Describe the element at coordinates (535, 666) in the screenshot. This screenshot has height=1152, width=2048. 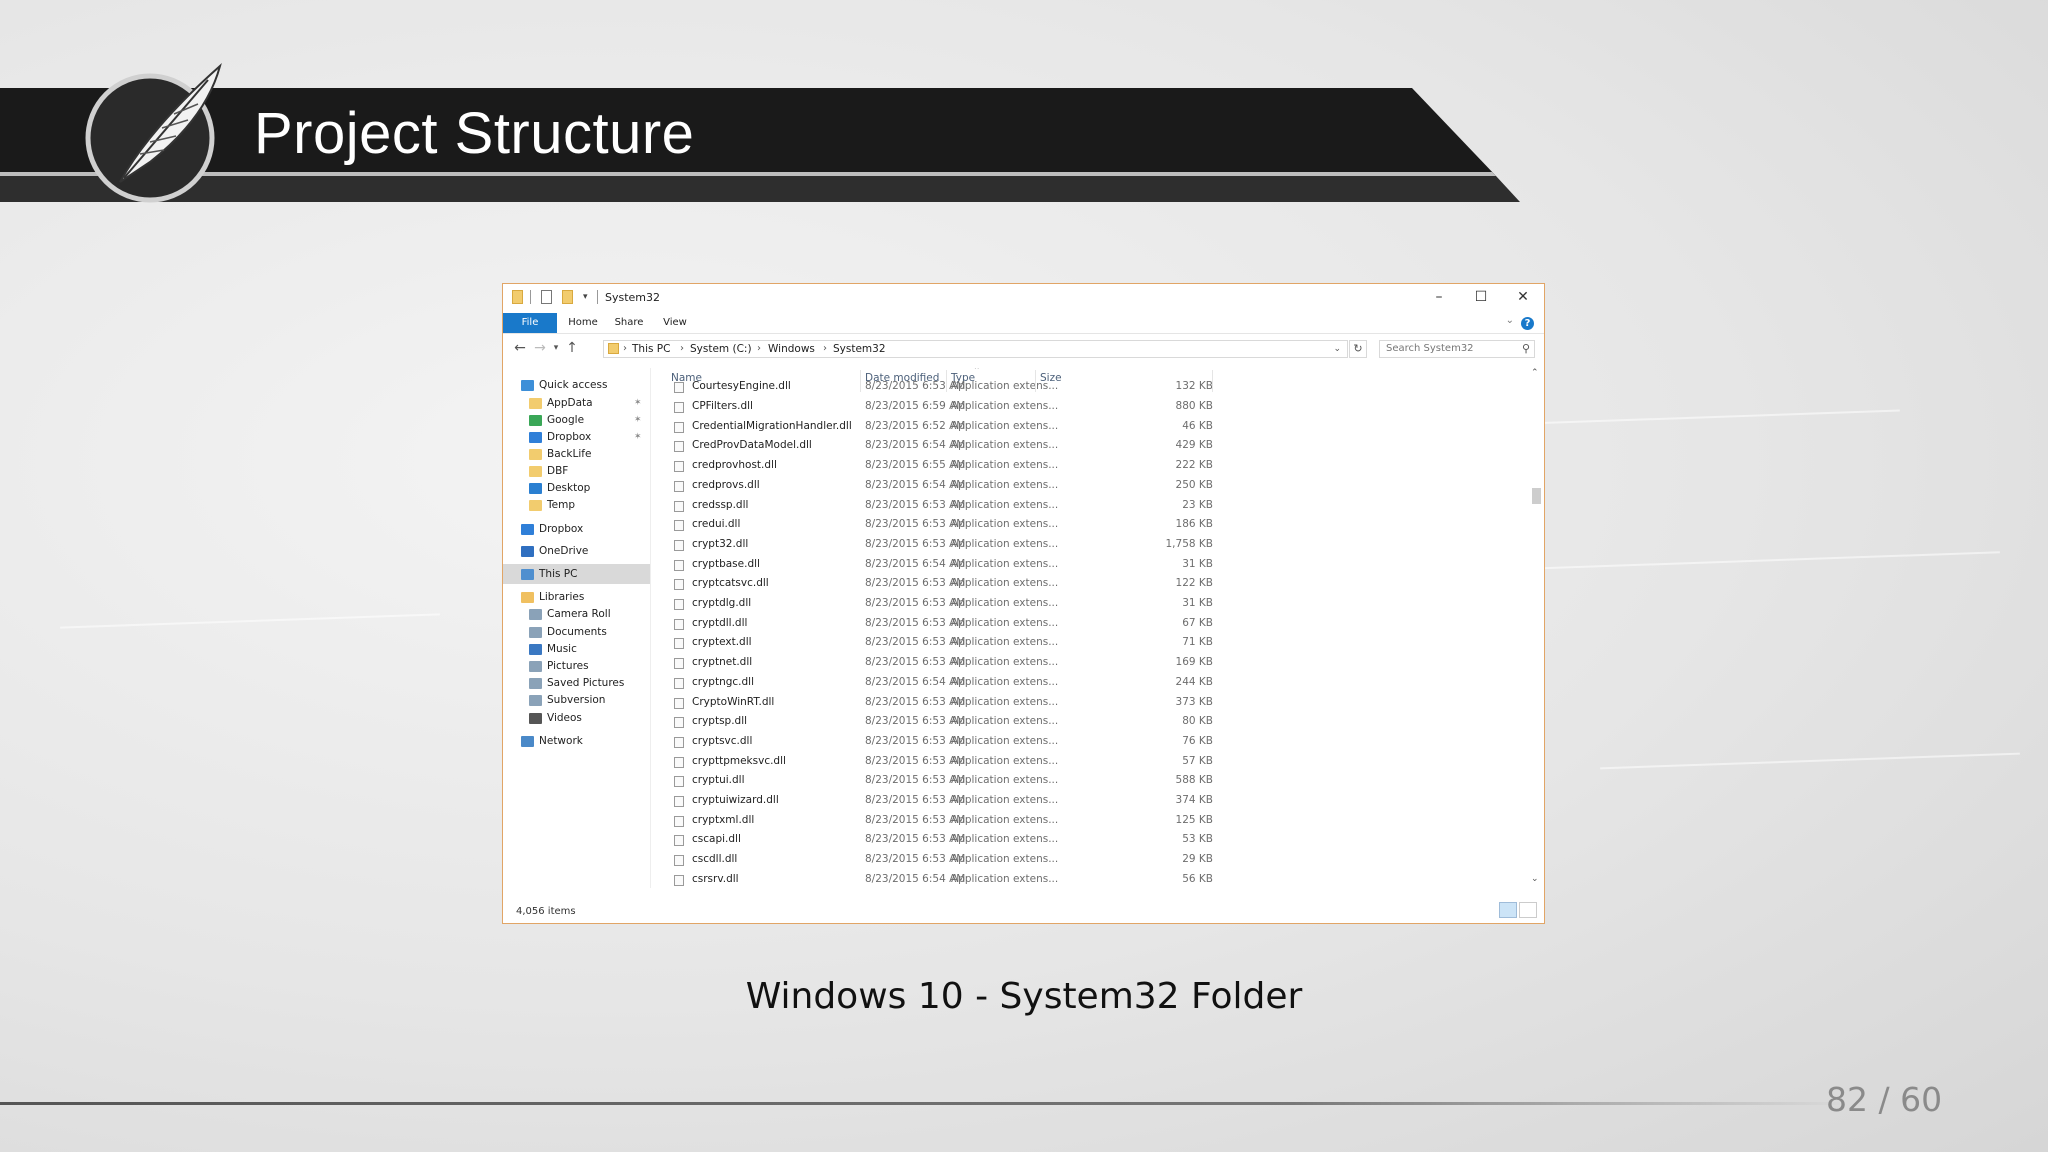
I see `pictures-icon` at that location.